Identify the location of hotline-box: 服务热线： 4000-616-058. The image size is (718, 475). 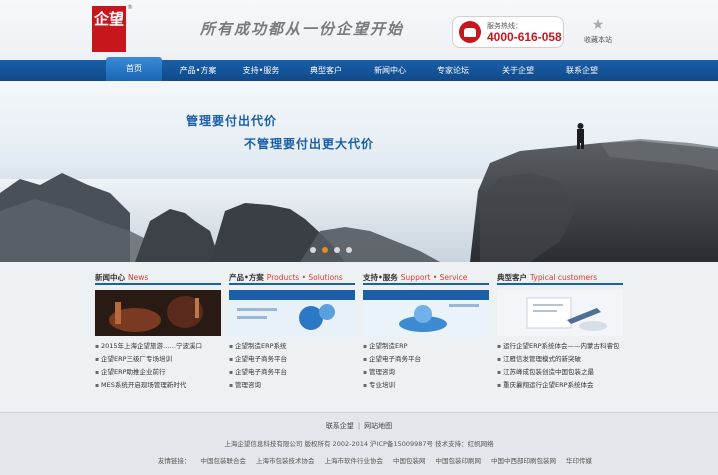
(508, 32).